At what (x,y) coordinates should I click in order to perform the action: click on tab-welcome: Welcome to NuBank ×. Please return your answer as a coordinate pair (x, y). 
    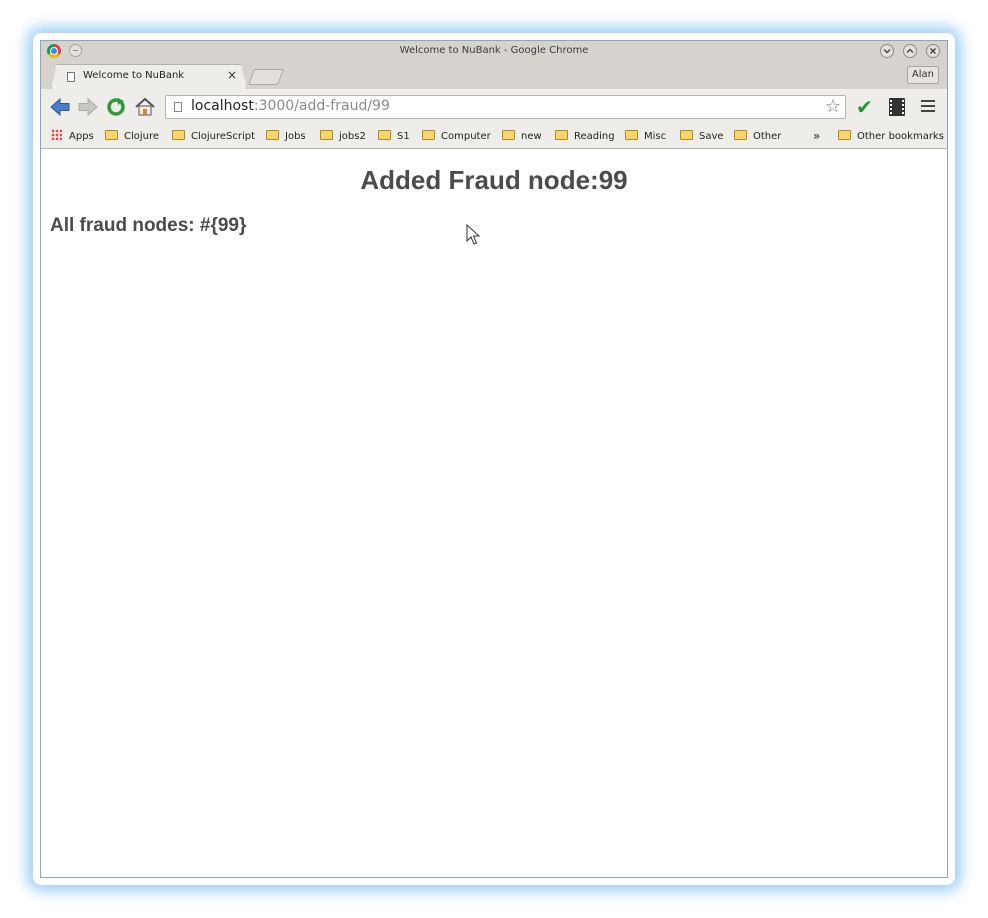
    Looking at the image, I should click on (149, 77).